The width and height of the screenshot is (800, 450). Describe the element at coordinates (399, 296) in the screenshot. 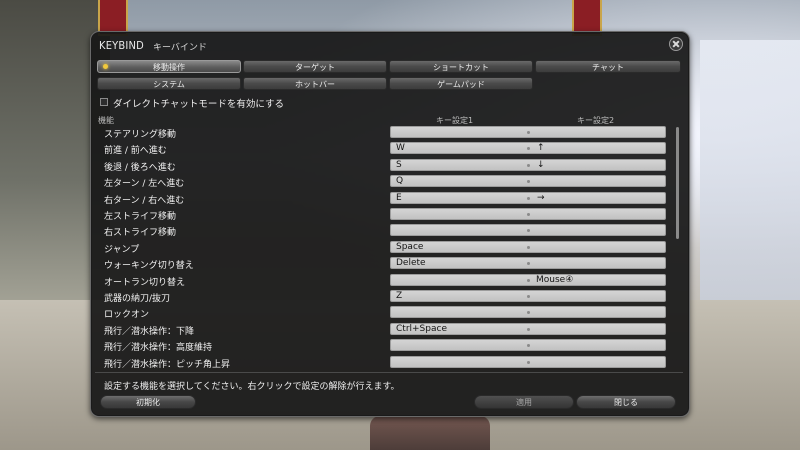

I see `key1-value: Z` at that location.